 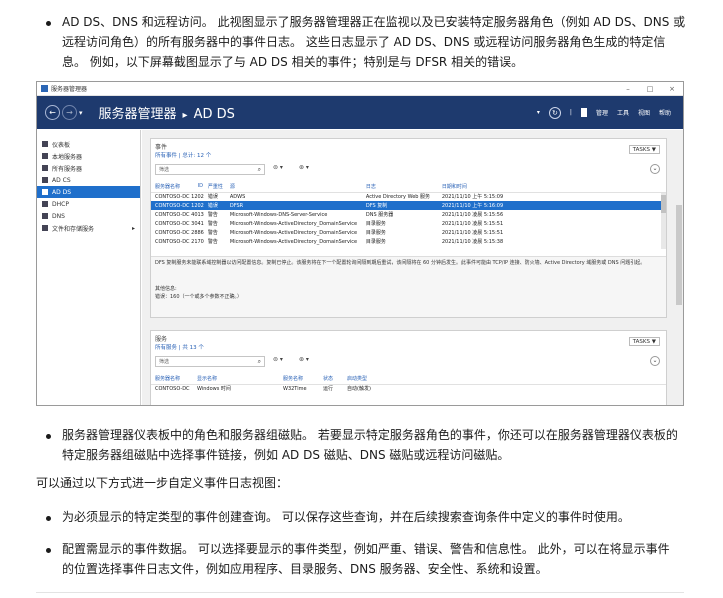 I want to click on column-header: 日期和时间, so click(x=551, y=187).